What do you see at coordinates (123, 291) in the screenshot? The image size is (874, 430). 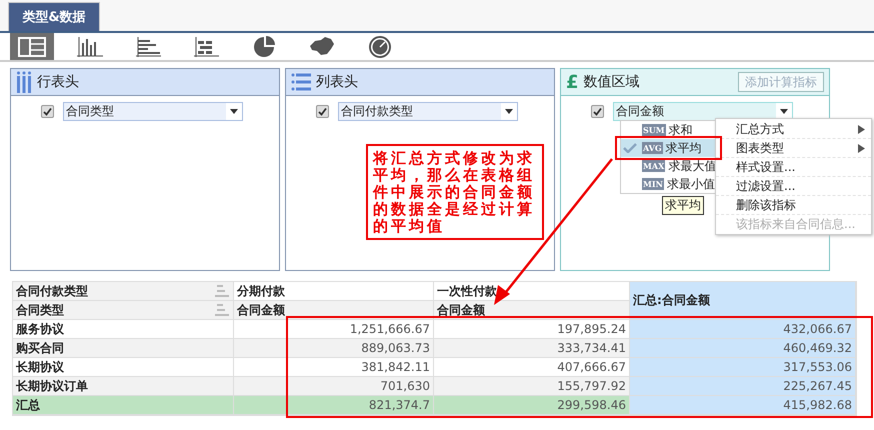 I see `header-cell: 合同付款类型` at bounding box center [123, 291].